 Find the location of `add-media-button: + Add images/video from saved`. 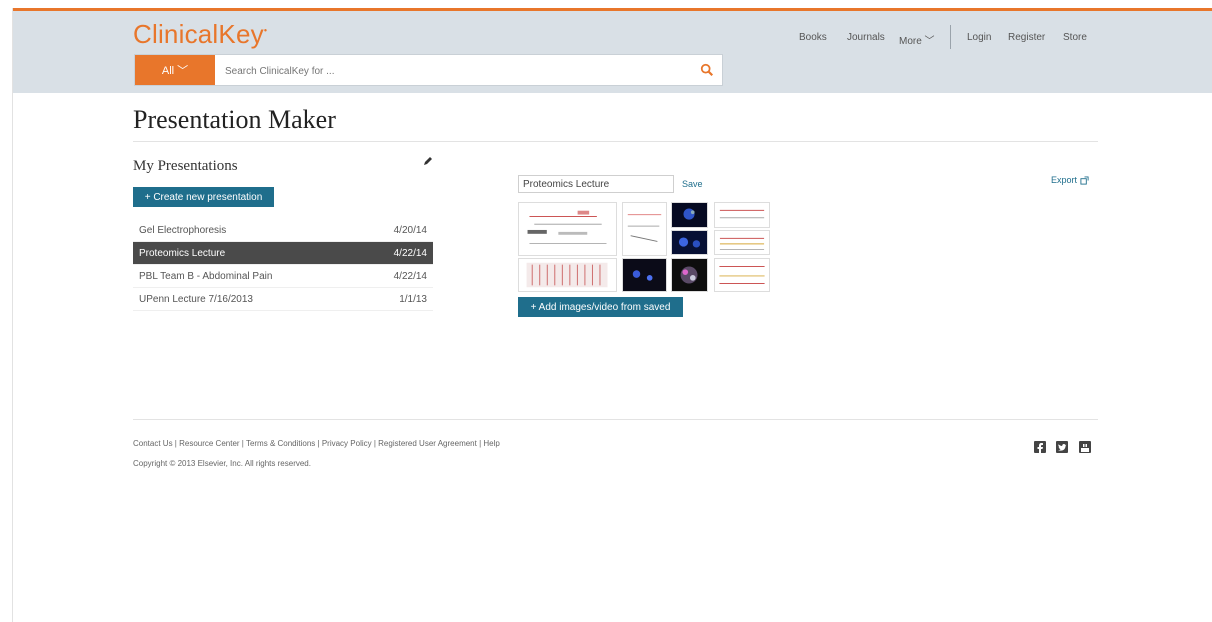

add-media-button: + Add images/video from saved is located at coordinates (600, 307).